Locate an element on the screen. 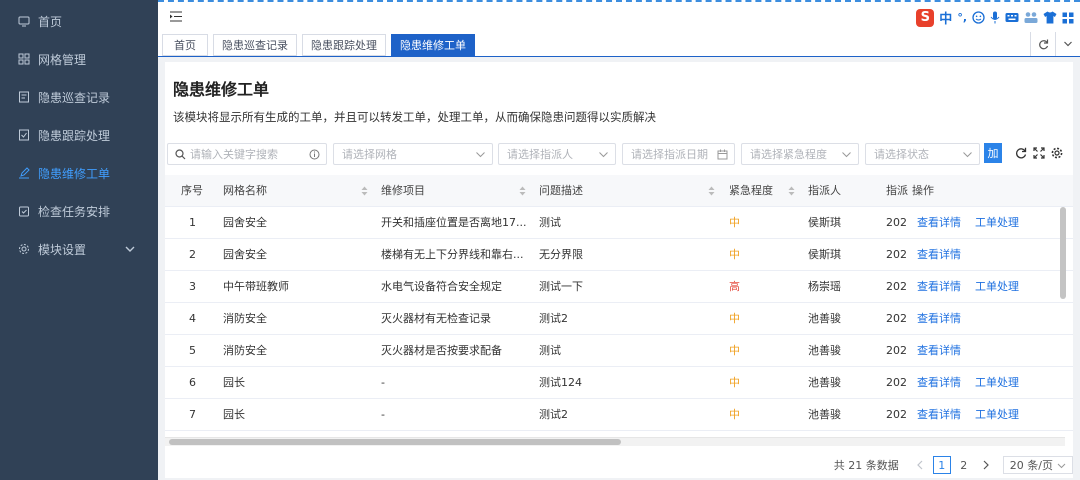 The image size is (1080, 480). keyboard-icon is located at coordinates (1012, 17).